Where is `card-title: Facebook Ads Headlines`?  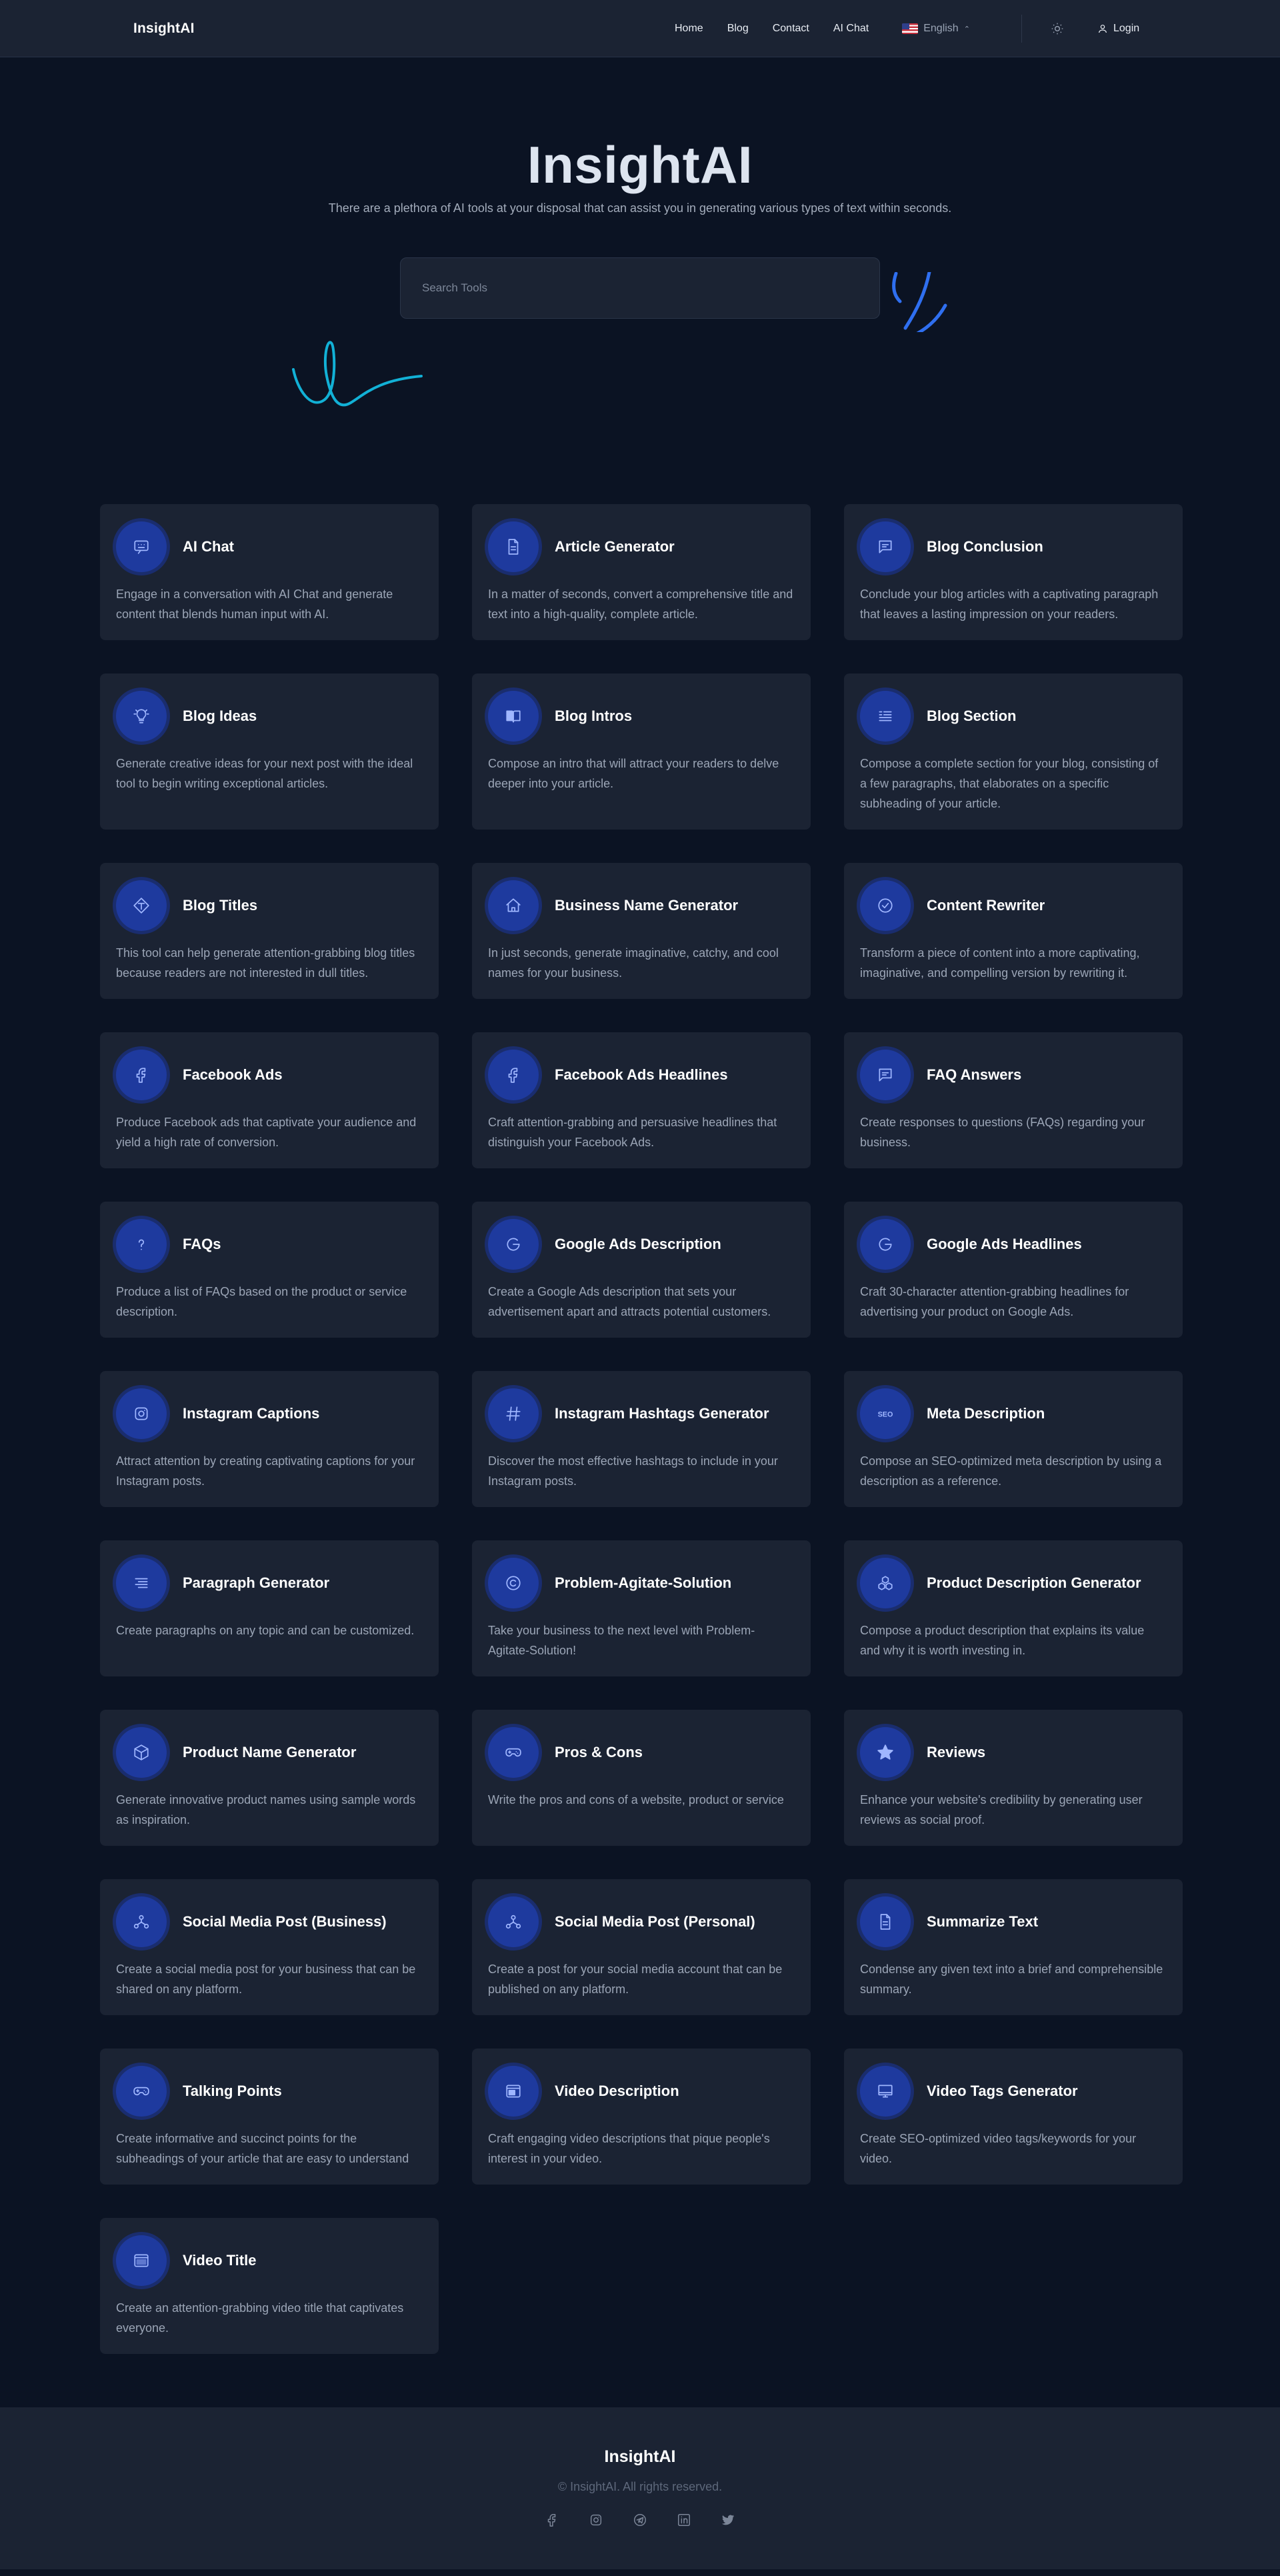
card-title: Facebook Ads Headlines is located at coordinates (641, 1074).